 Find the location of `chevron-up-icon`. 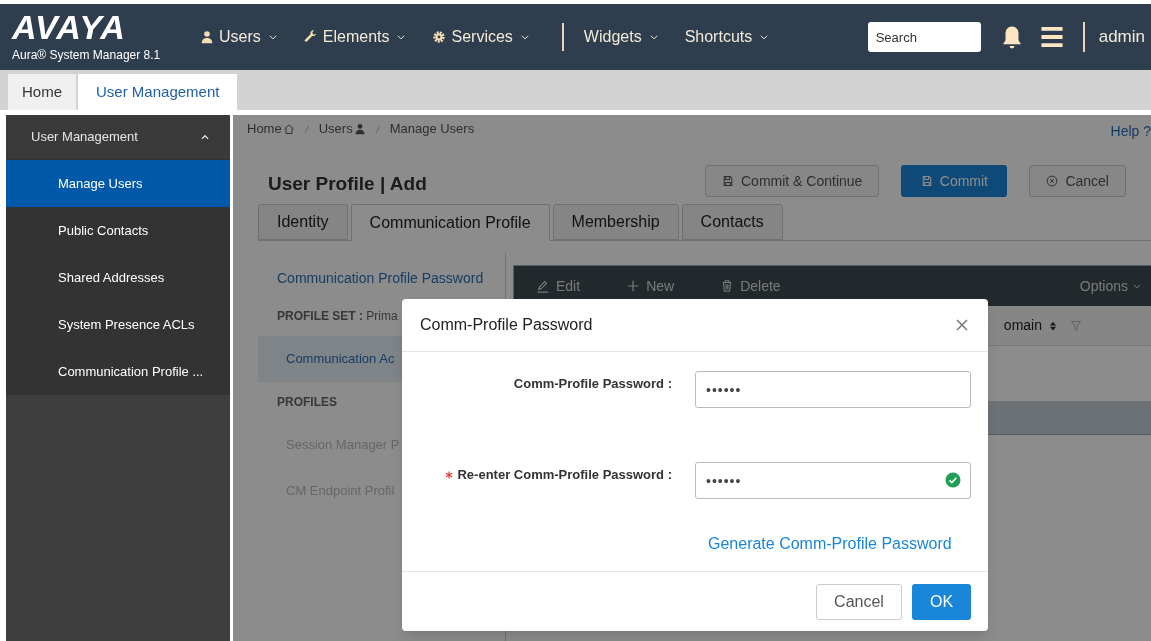

chevron-up-icon is located at coordinates (205, 137).